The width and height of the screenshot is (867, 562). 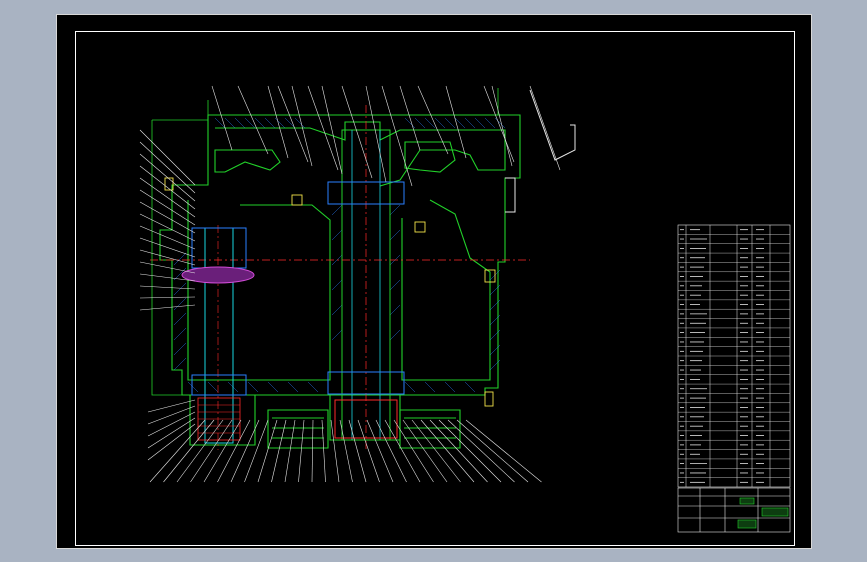 What do you see at coordinates (331, 387) in the screenshot?
I see `hatch-bottom` at bounding box center [331, 387].